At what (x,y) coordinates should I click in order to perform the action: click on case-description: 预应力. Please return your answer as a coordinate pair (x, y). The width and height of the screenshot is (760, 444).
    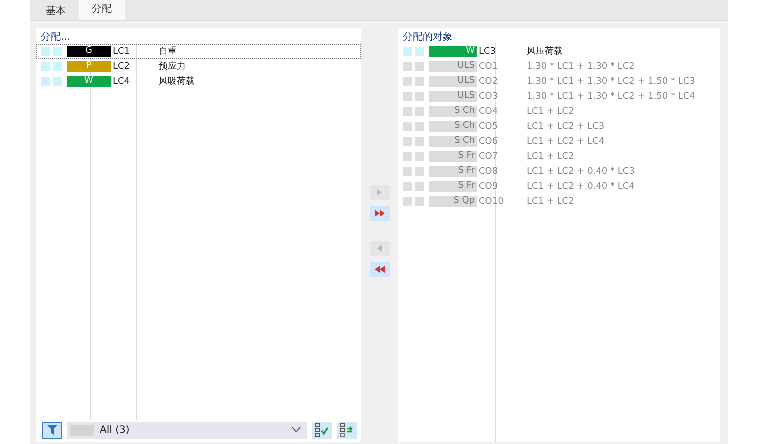
    Looking at the image, I should click on (172, 66).